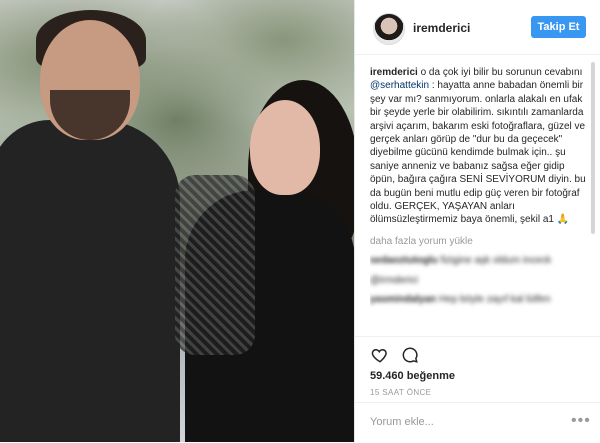 The height and width of the screenshot is (443, 600). What do you see at coordinates (493, 300) in the screenshot?
I see `comment-text: Hep böyle zayıf kal lütfen` at bounding box center [493, 300].